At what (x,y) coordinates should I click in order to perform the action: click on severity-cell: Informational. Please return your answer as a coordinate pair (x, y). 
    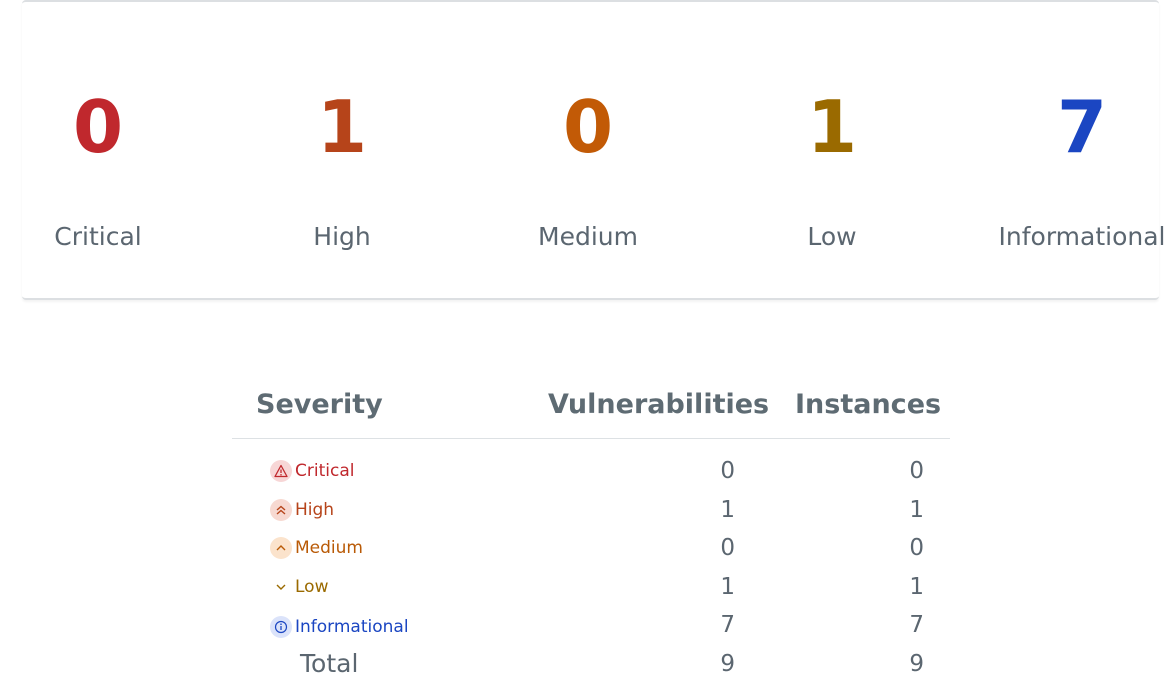
    Looking at the image, I should click on (339, 627).